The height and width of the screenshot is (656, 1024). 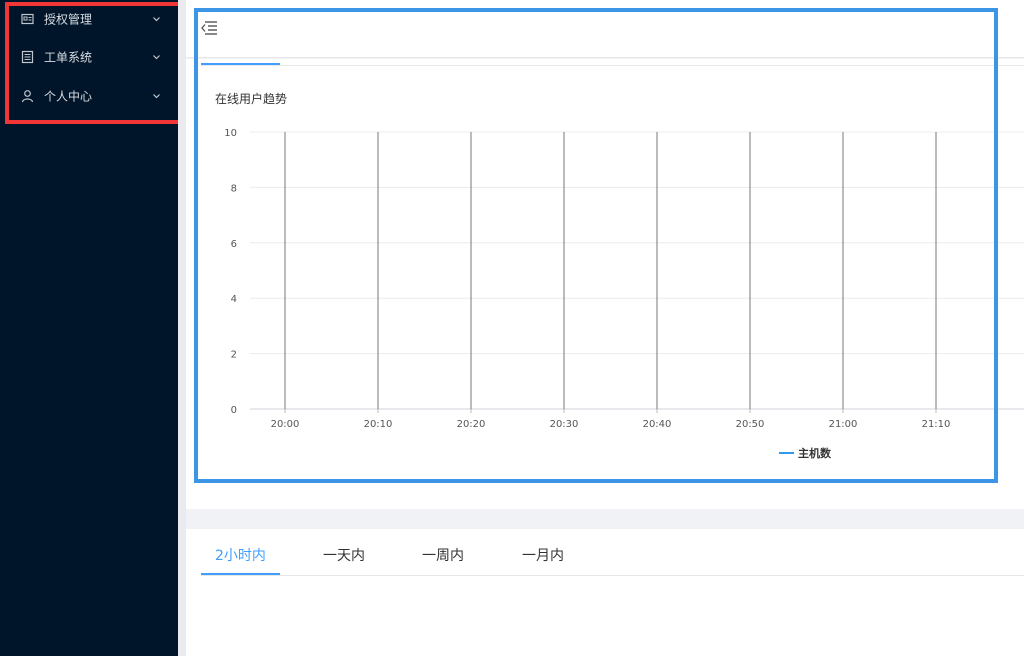 What do you see at coordinates (285, 424) in the screenshot?
I see `x-tick-label: 20:00` at bounding box center [285, 424].